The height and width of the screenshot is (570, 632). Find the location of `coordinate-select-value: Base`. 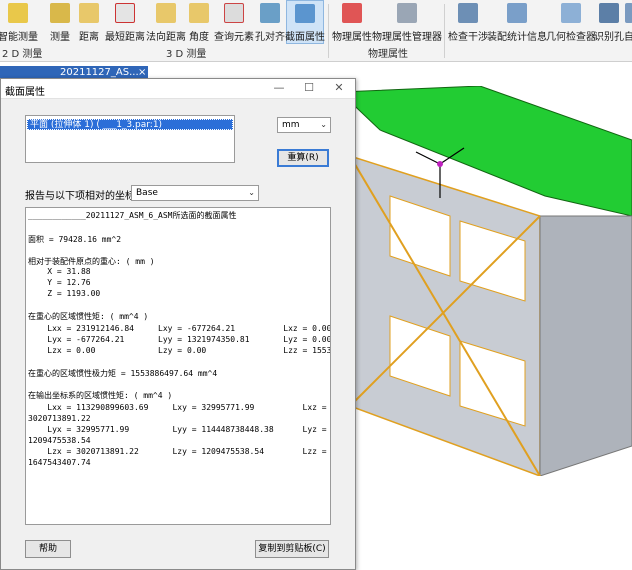

coordinate-select-value: Base is located at coordinates (147, 193).